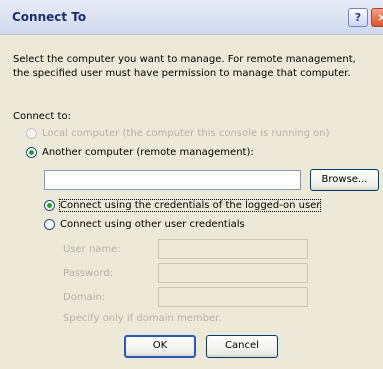 The width and height of the screenshot is (383, 369). What do you see at coordinates (233, 297) in the screenshot?
I see `domain-input` at bounding box center [233, 297].